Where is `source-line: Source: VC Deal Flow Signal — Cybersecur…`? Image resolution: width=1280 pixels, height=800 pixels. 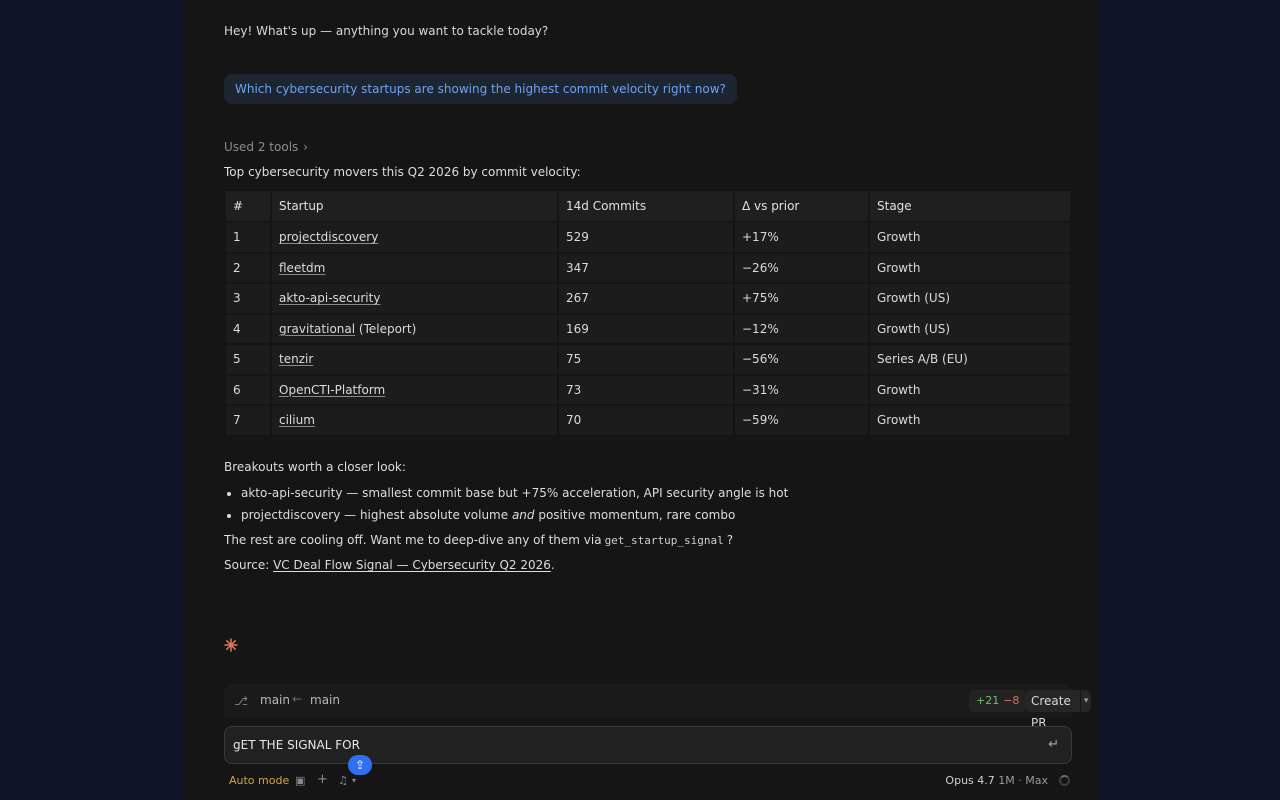
source-line: Source: VC Deal Flow Signal — Cybersecur… is located at coordinates (389, 565).